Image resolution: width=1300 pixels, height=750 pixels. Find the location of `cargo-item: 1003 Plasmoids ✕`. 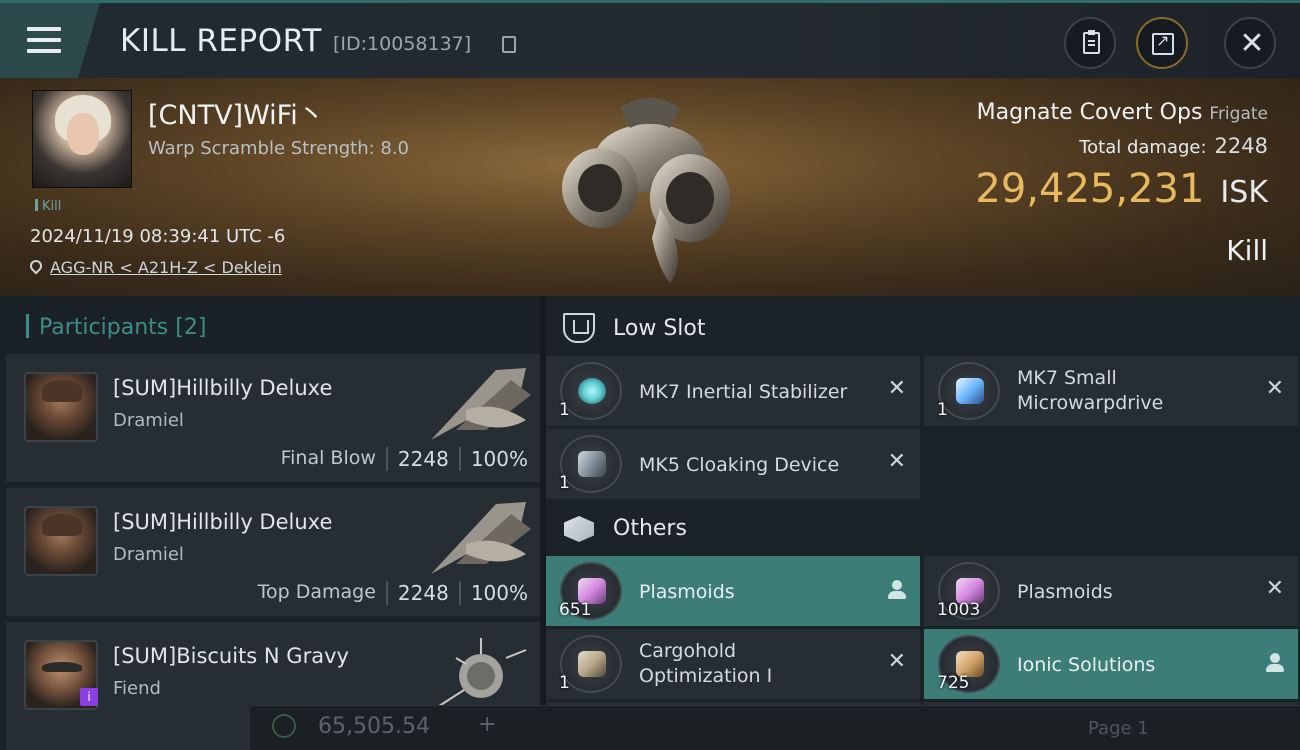

cargo-item: 1003 Plasmoids ✕ is located at coordinates (1111, 591).